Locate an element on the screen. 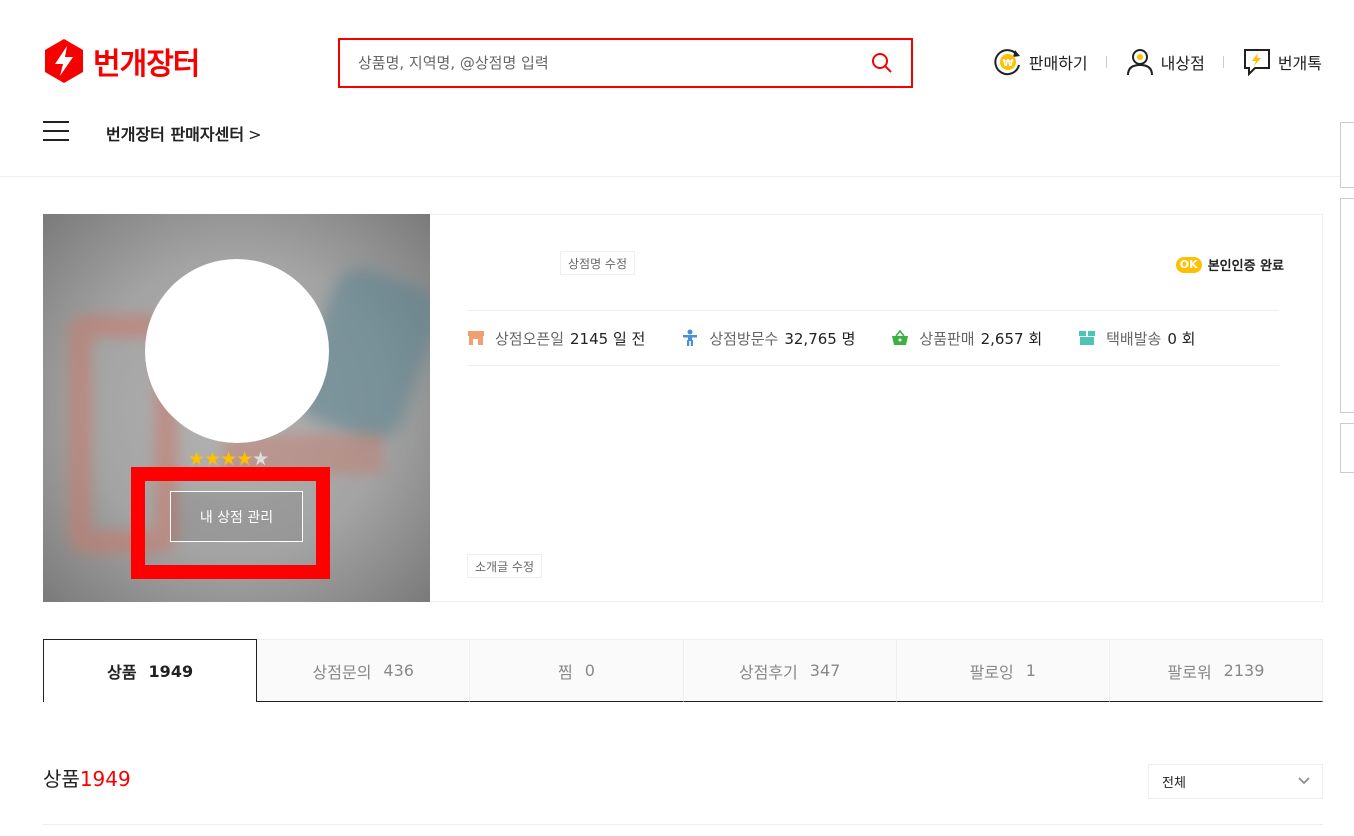 The height and width of the screenshot is (836, 1354). hamburger-menu-icon is located at coordinates (56, 132).